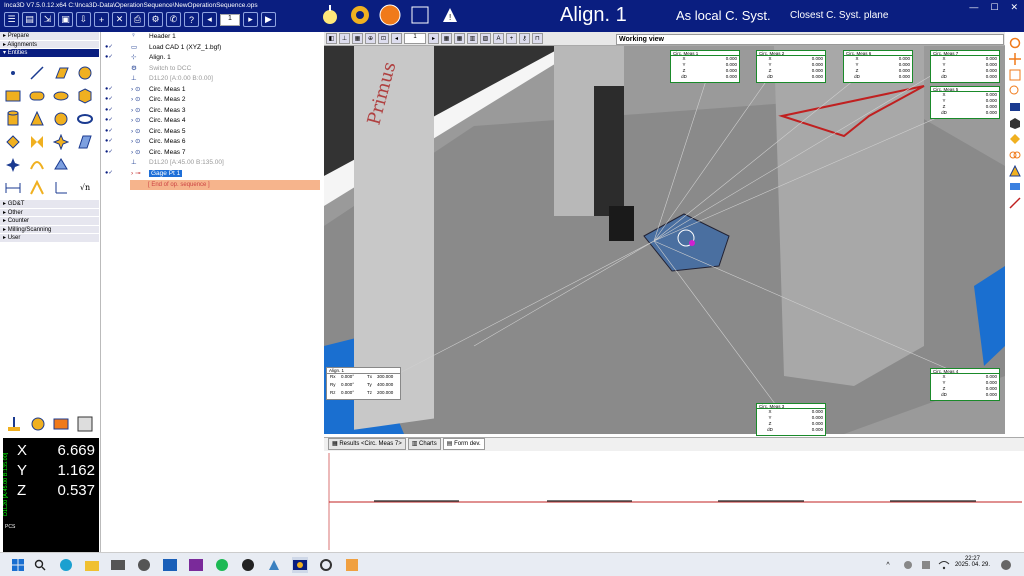 This screenshot has width=1024, height=576. What do you see at coordinates (839, 15) in the screenshot?
I see `closest-plane-label: Closest C. Syst. plane` at bounding box center [839, 15].